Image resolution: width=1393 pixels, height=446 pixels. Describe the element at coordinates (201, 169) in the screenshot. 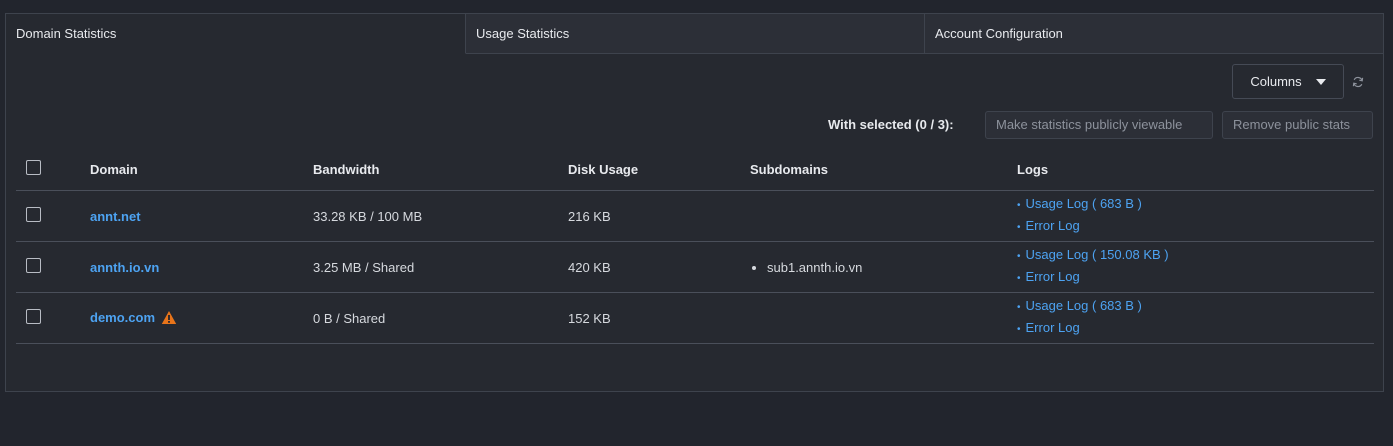

I see `header-domain: Domain` at that location.